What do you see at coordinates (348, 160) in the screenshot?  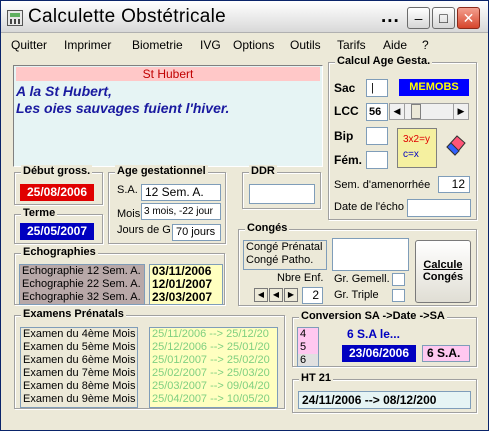 I see `fem-label: Fém.` at bounding box center [348, 160].